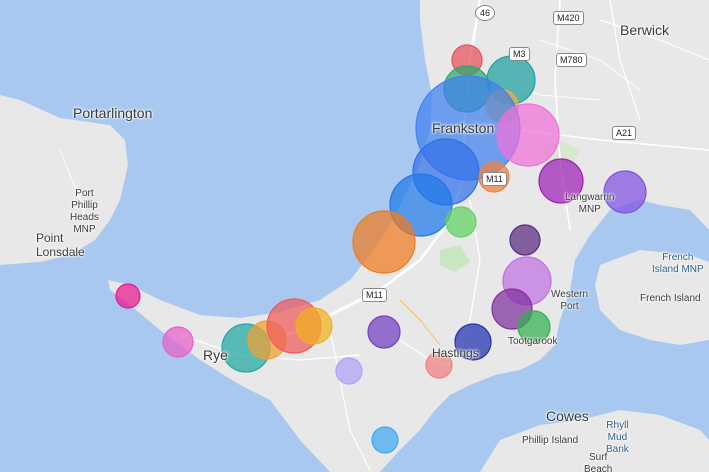  What do you see at coordinates (568, 18) in the screenshot?
I see `road-shield-m420: M420` at bounding box center [568, 18].